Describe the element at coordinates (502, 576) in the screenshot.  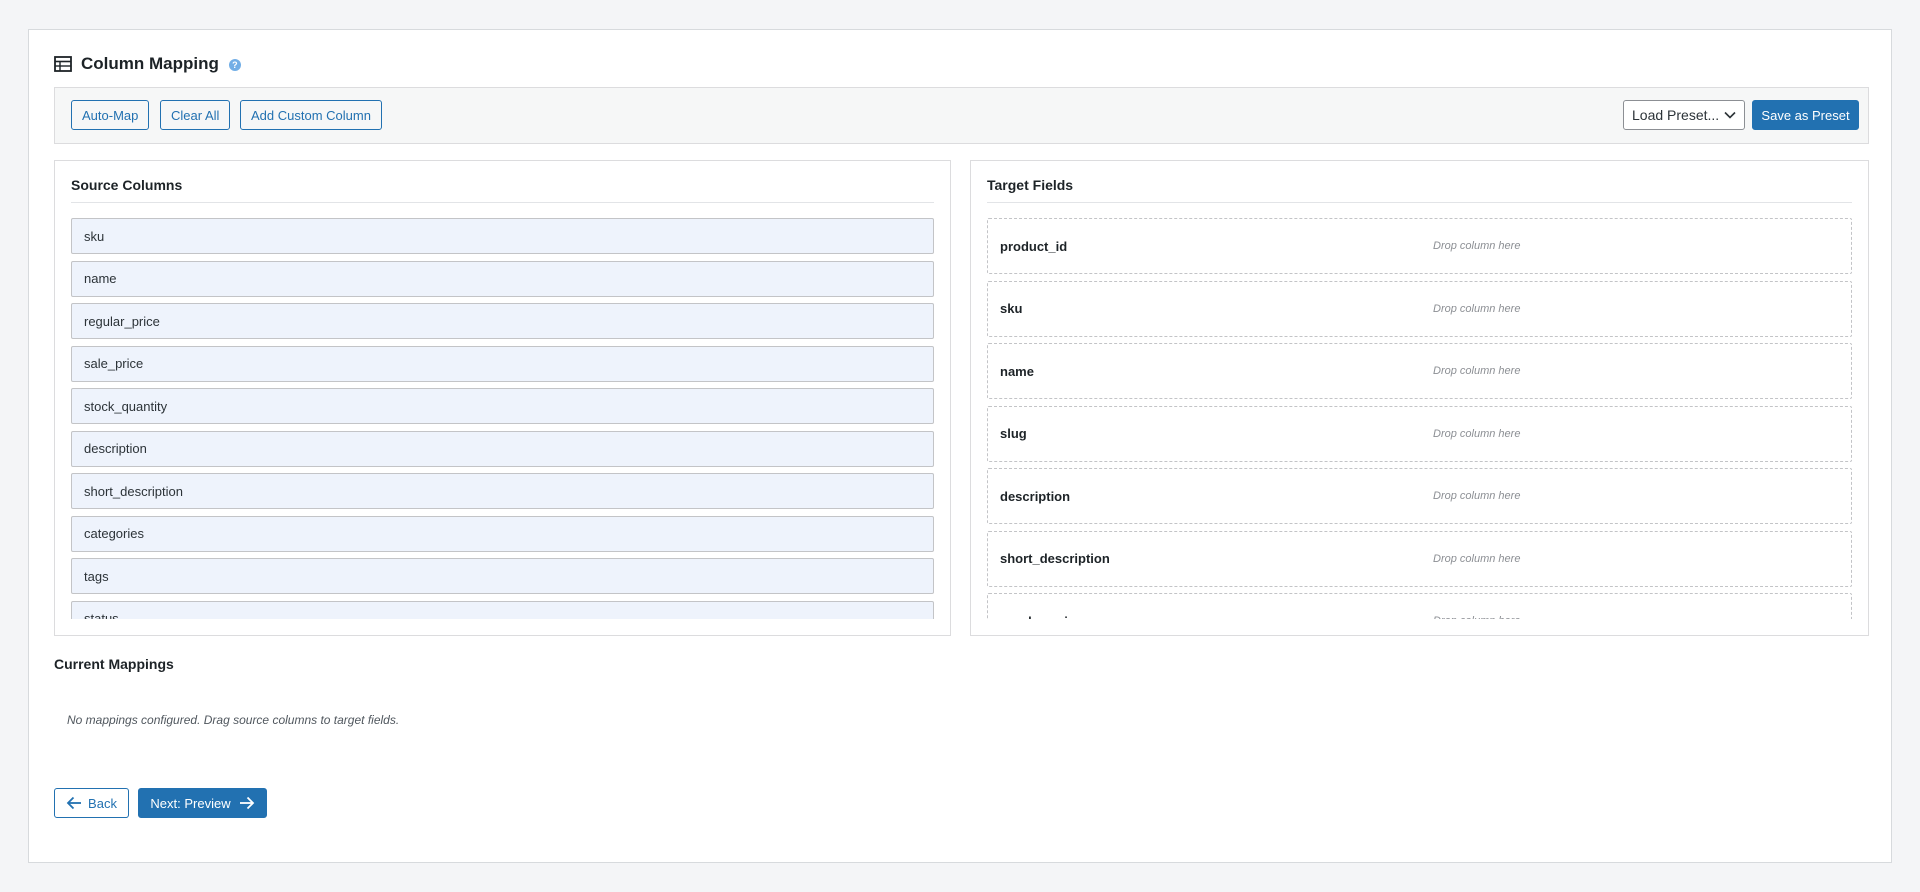
I see `source-column-item: tags` at that location.